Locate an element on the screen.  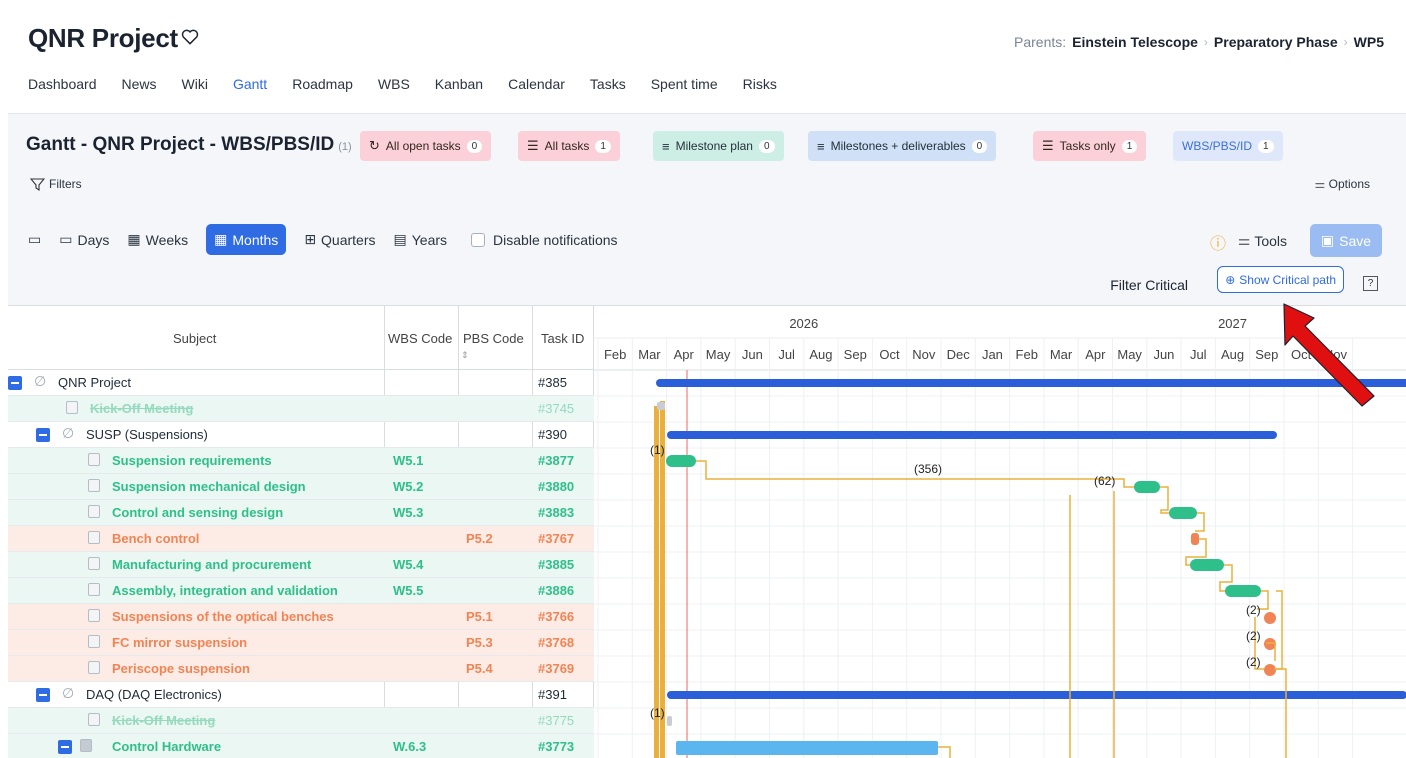
show-critical-path-button: ⊕ Show Critical path is located at coordinates (1280, 279).